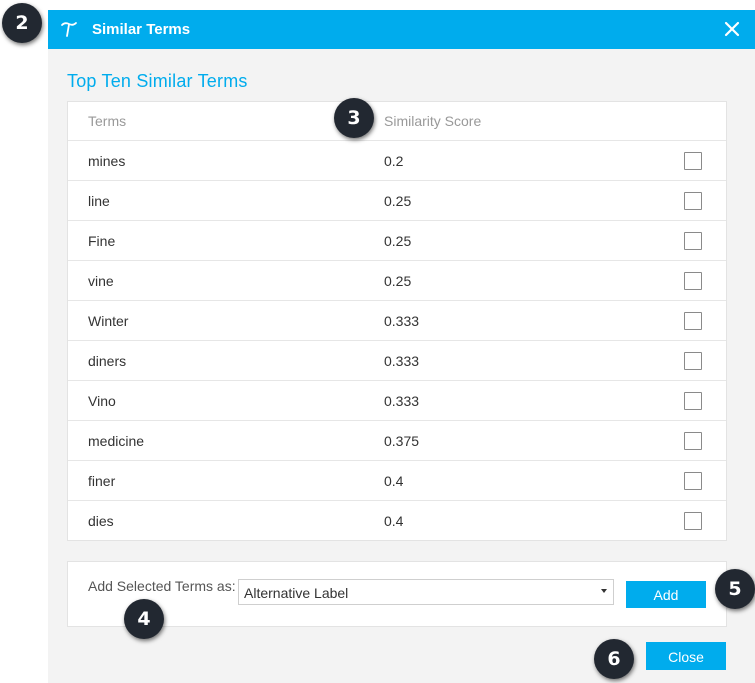  What do you see at coordinates (102, 400) in the screenshot?
I see `term-cell: Vino` at bounding box center [102, 400].